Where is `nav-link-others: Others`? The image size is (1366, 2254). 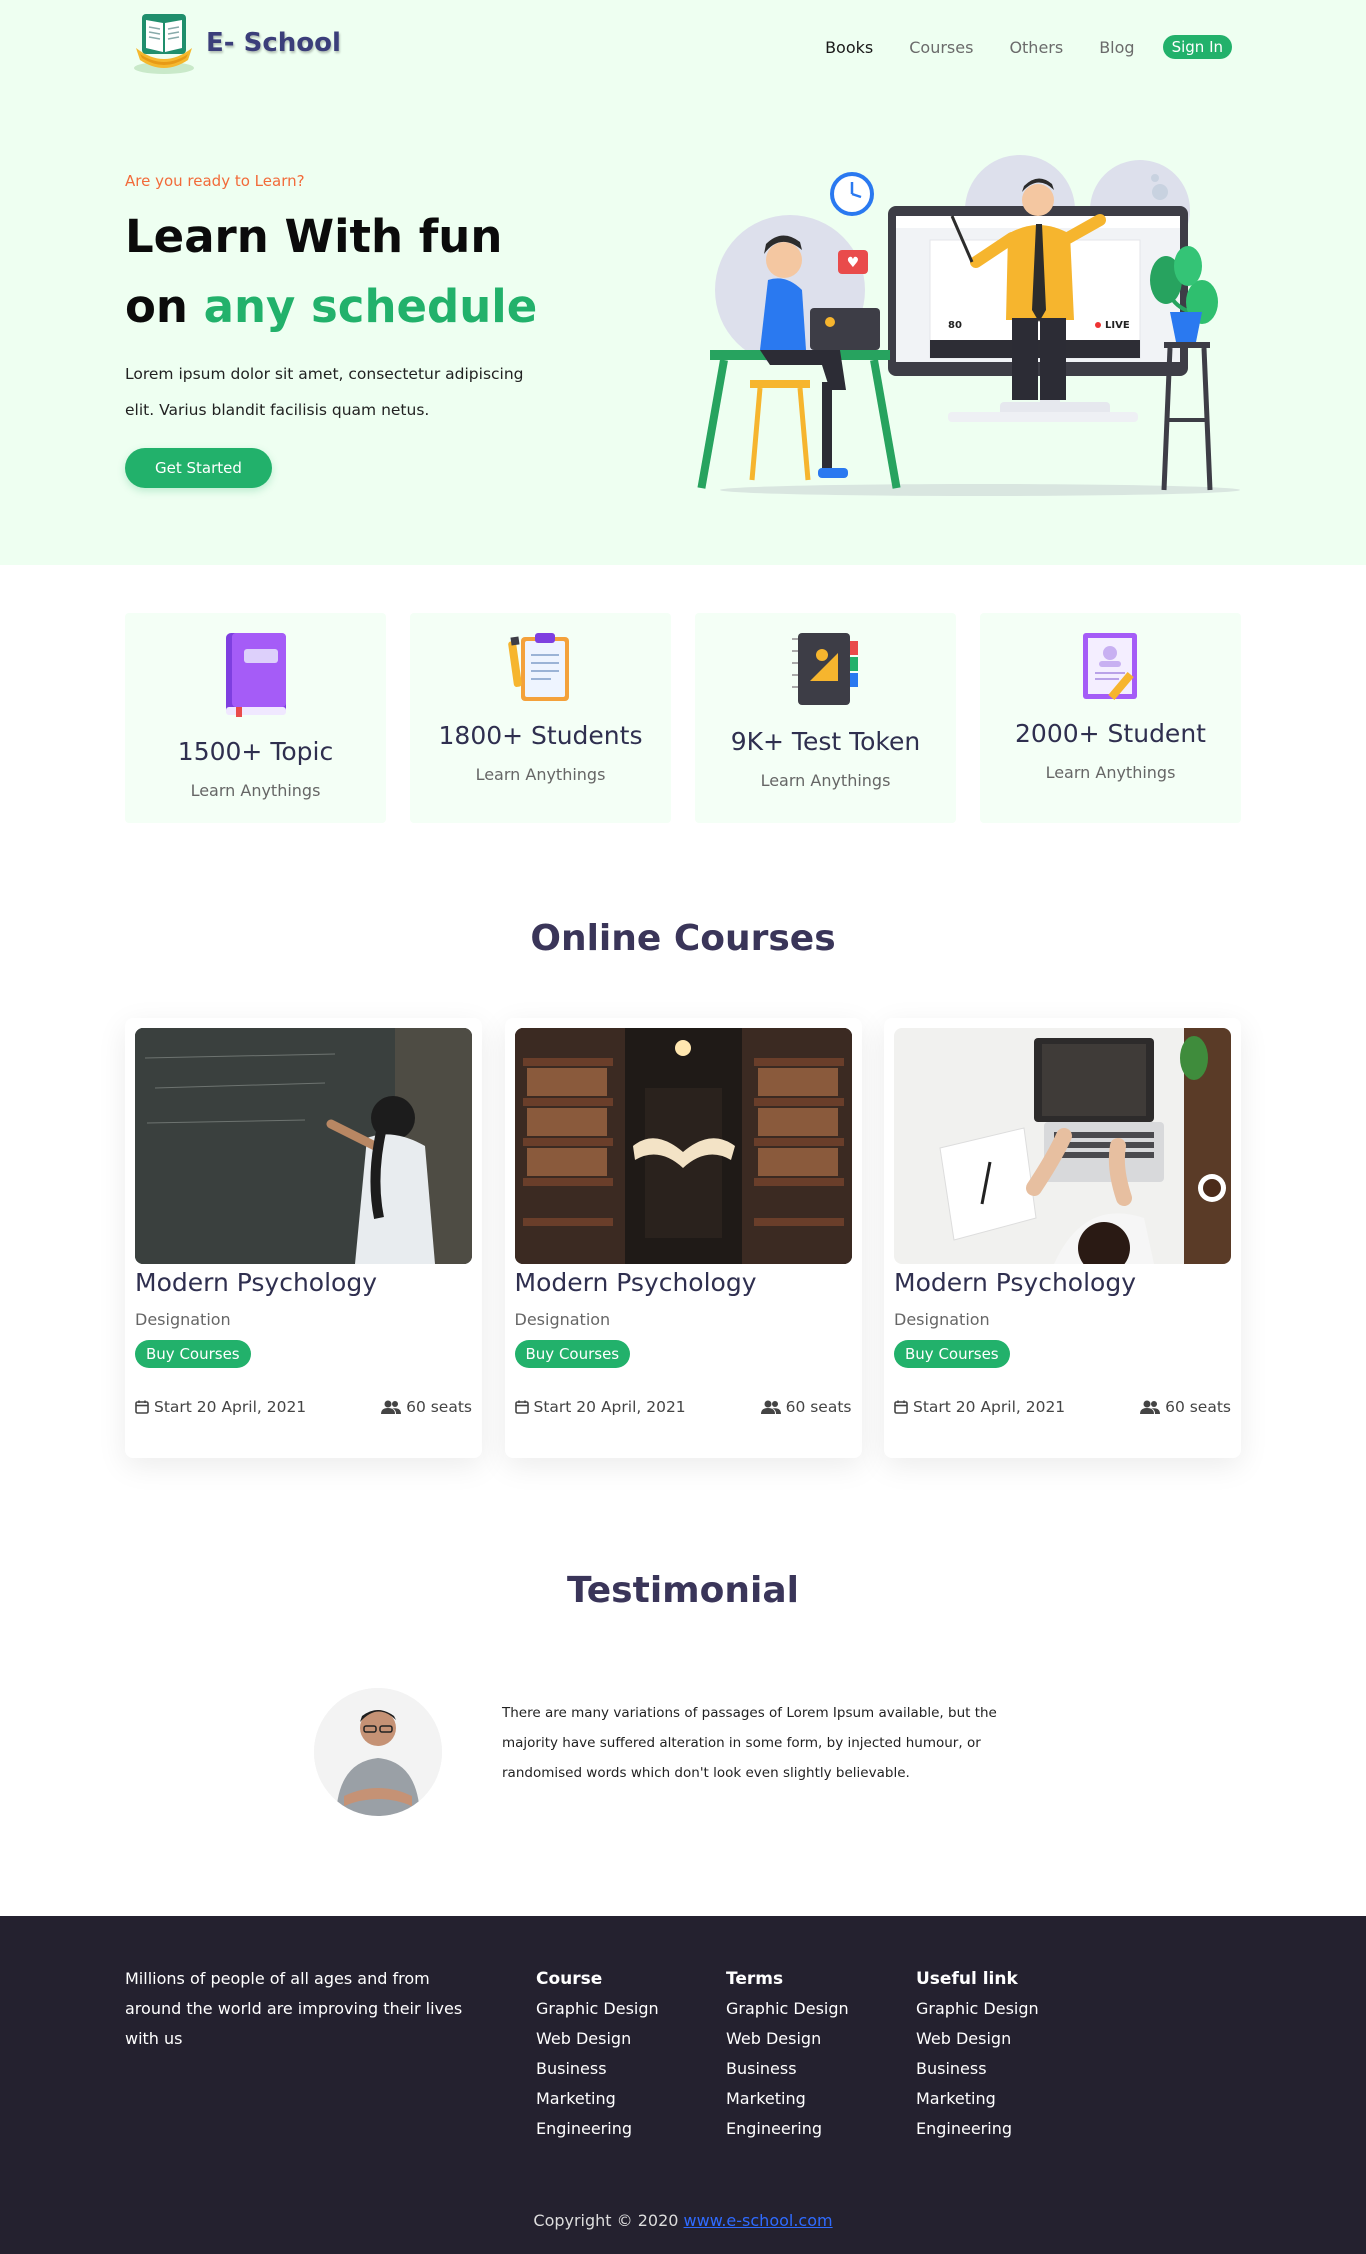
nav-link-others: Others is located at coordinates (1036, 47).